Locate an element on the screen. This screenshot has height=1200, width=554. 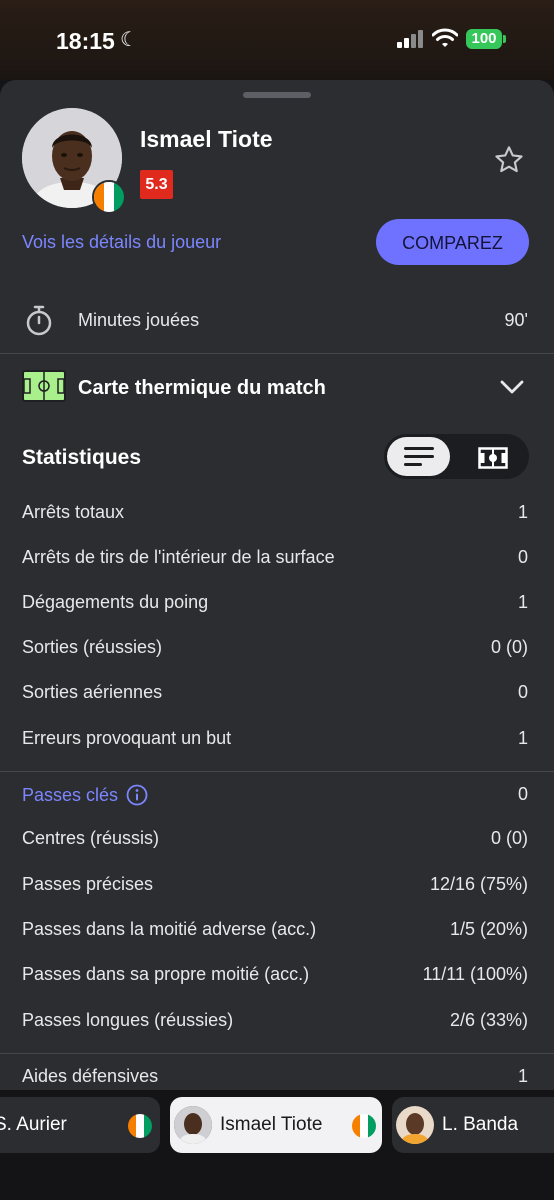
player-chip-name: Ismael Tiote is located at coordinates (271, 1124).